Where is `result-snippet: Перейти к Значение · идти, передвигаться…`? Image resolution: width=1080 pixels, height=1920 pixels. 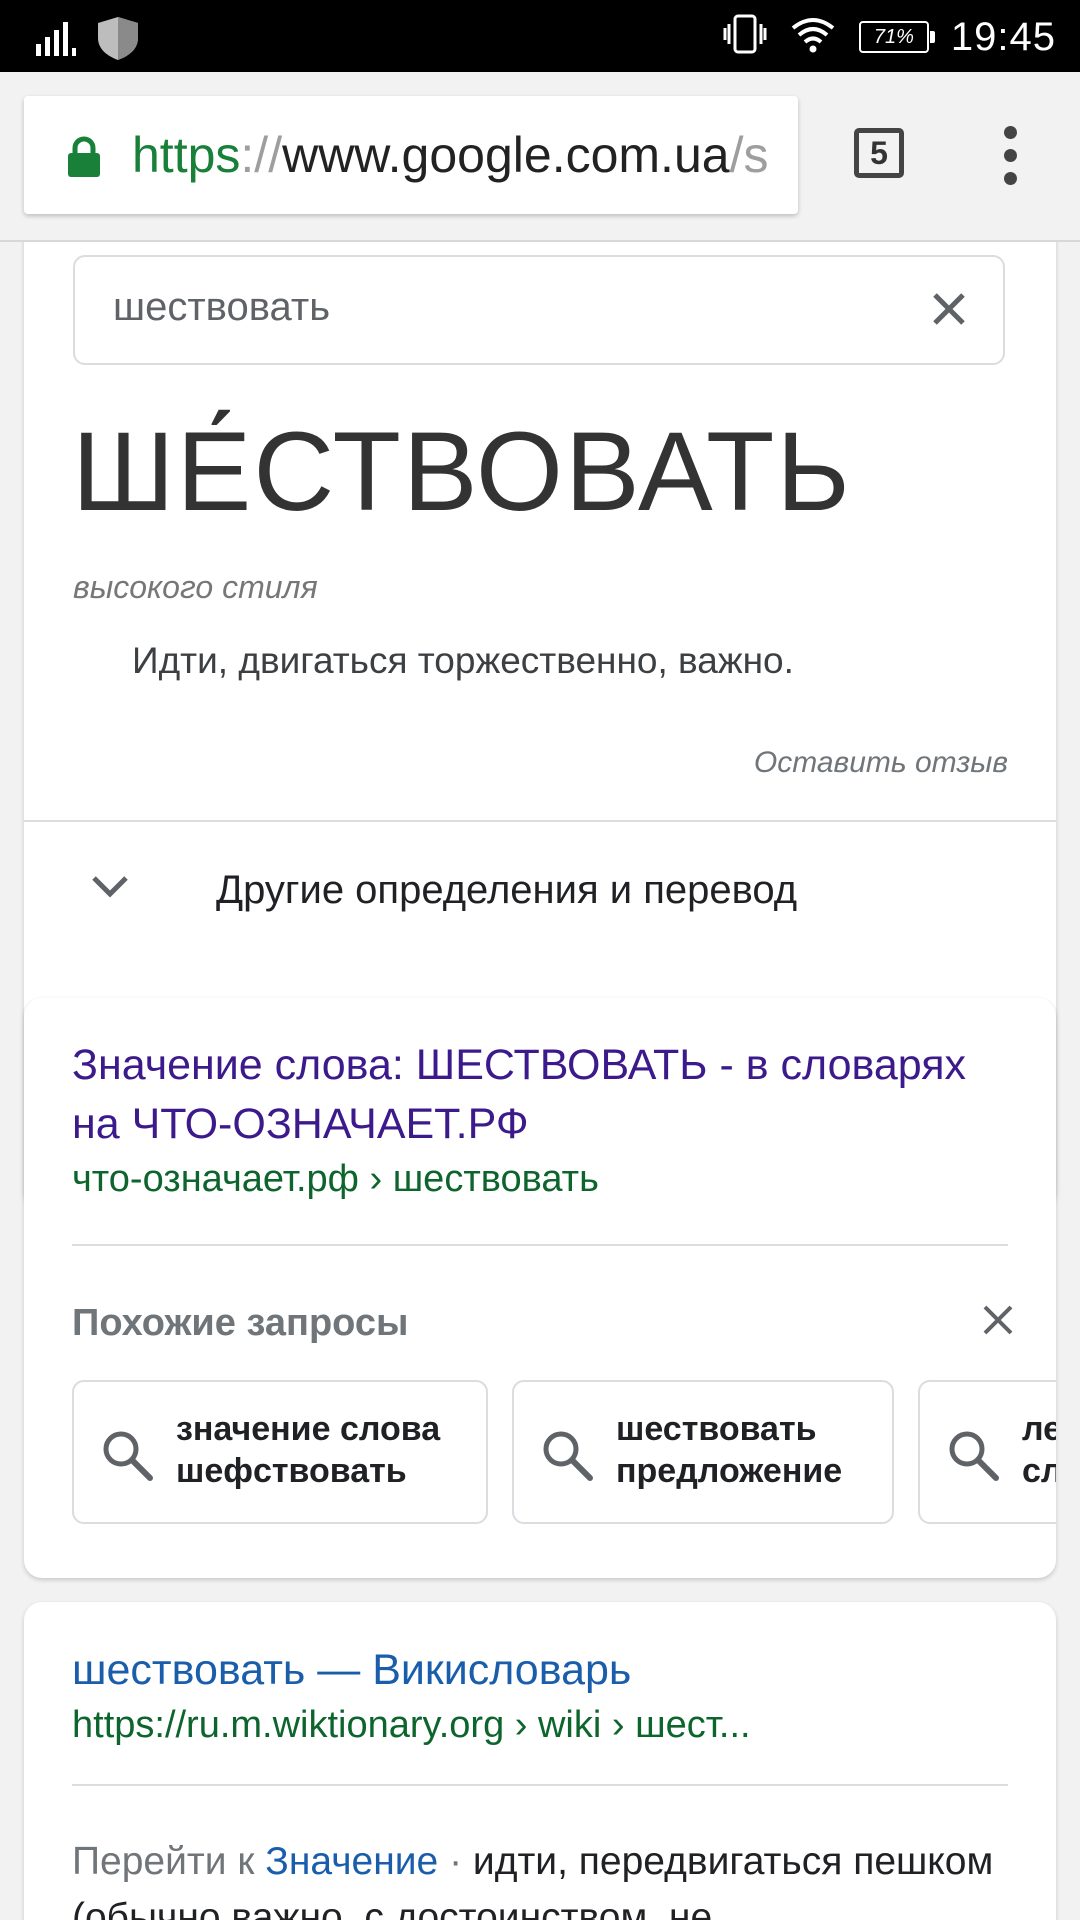 result-snippet: Перейти к Значение · идти, передвигаться… is located at coordinates (542, 1877).